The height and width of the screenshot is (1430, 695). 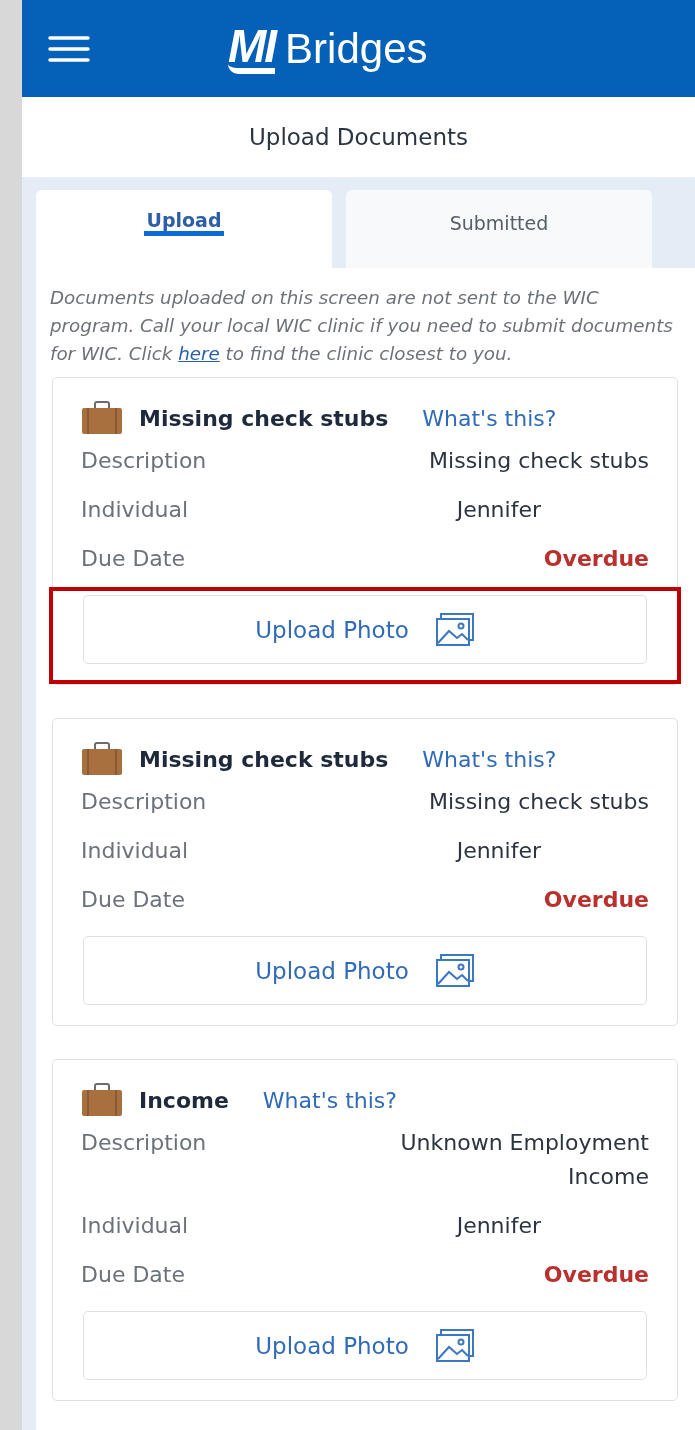 What do you see at coordinates (358, 137) in the screenshot?
I see `page-title: Upload Documents` at bounding box center [358, 137].